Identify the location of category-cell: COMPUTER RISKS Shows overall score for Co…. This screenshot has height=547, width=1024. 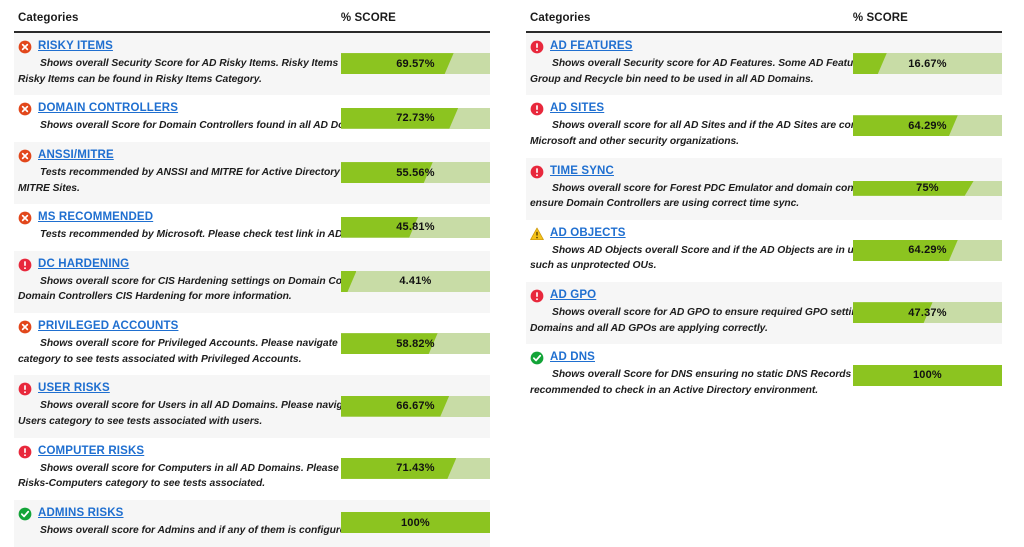
(235, 468).